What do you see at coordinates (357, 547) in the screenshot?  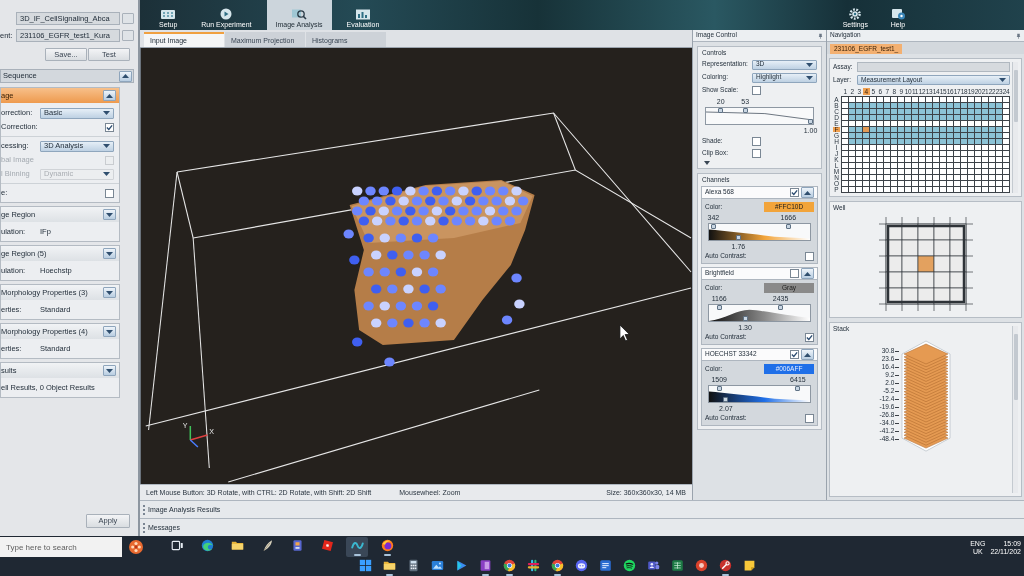 I see `taskbar-button` at bounding box center [357, 547].